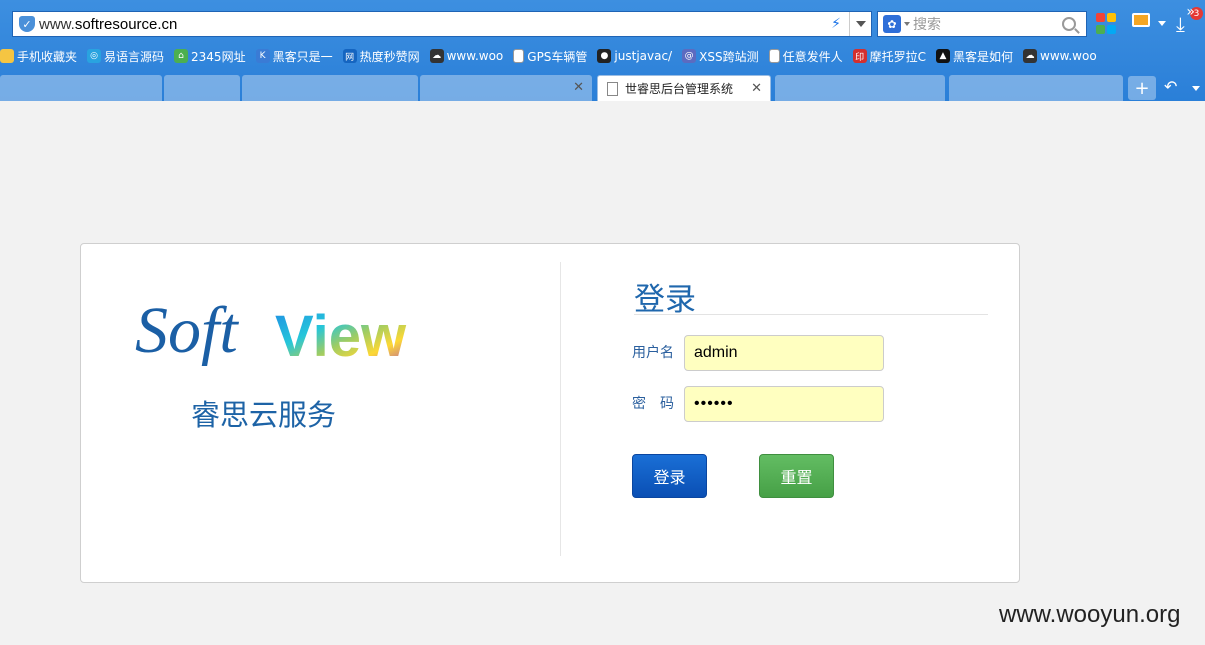 The height and width of the screenshot is (645, 1205). What do you see at coordinates (262, 56) in the screenshot?
I see `k-icon: K` at bounding box center [262, 56].